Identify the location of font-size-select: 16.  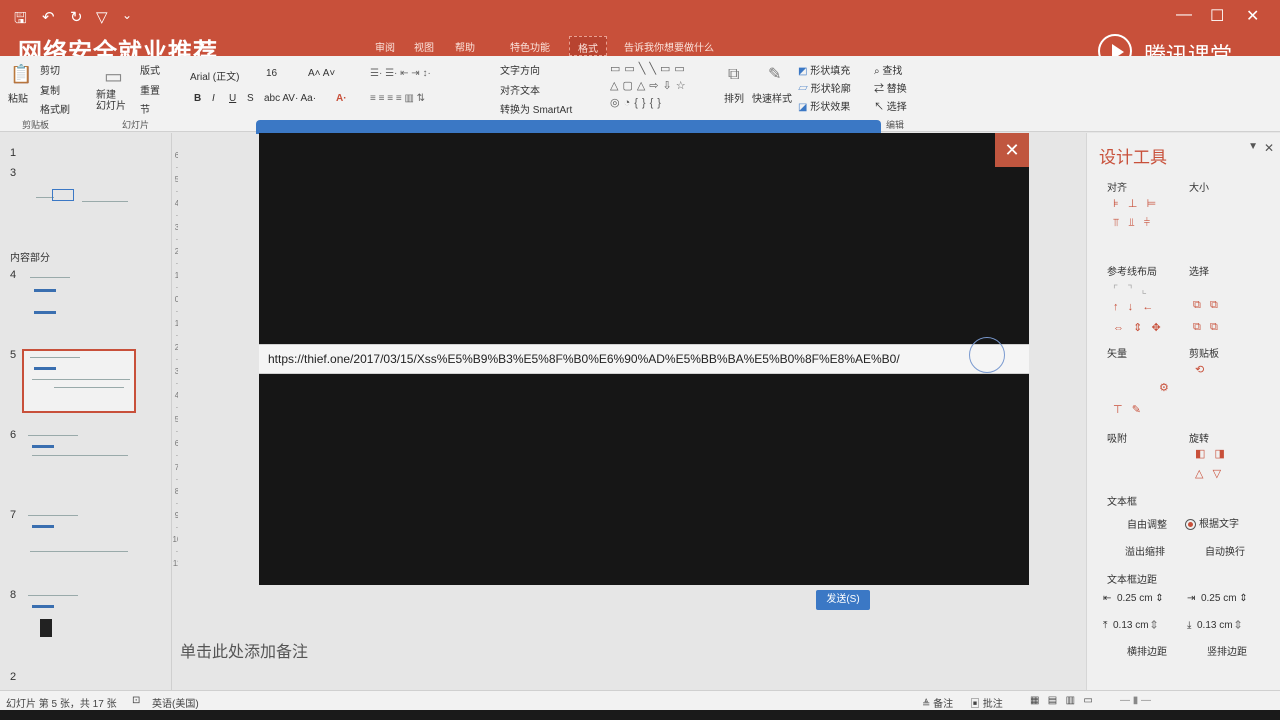
(271, 73).